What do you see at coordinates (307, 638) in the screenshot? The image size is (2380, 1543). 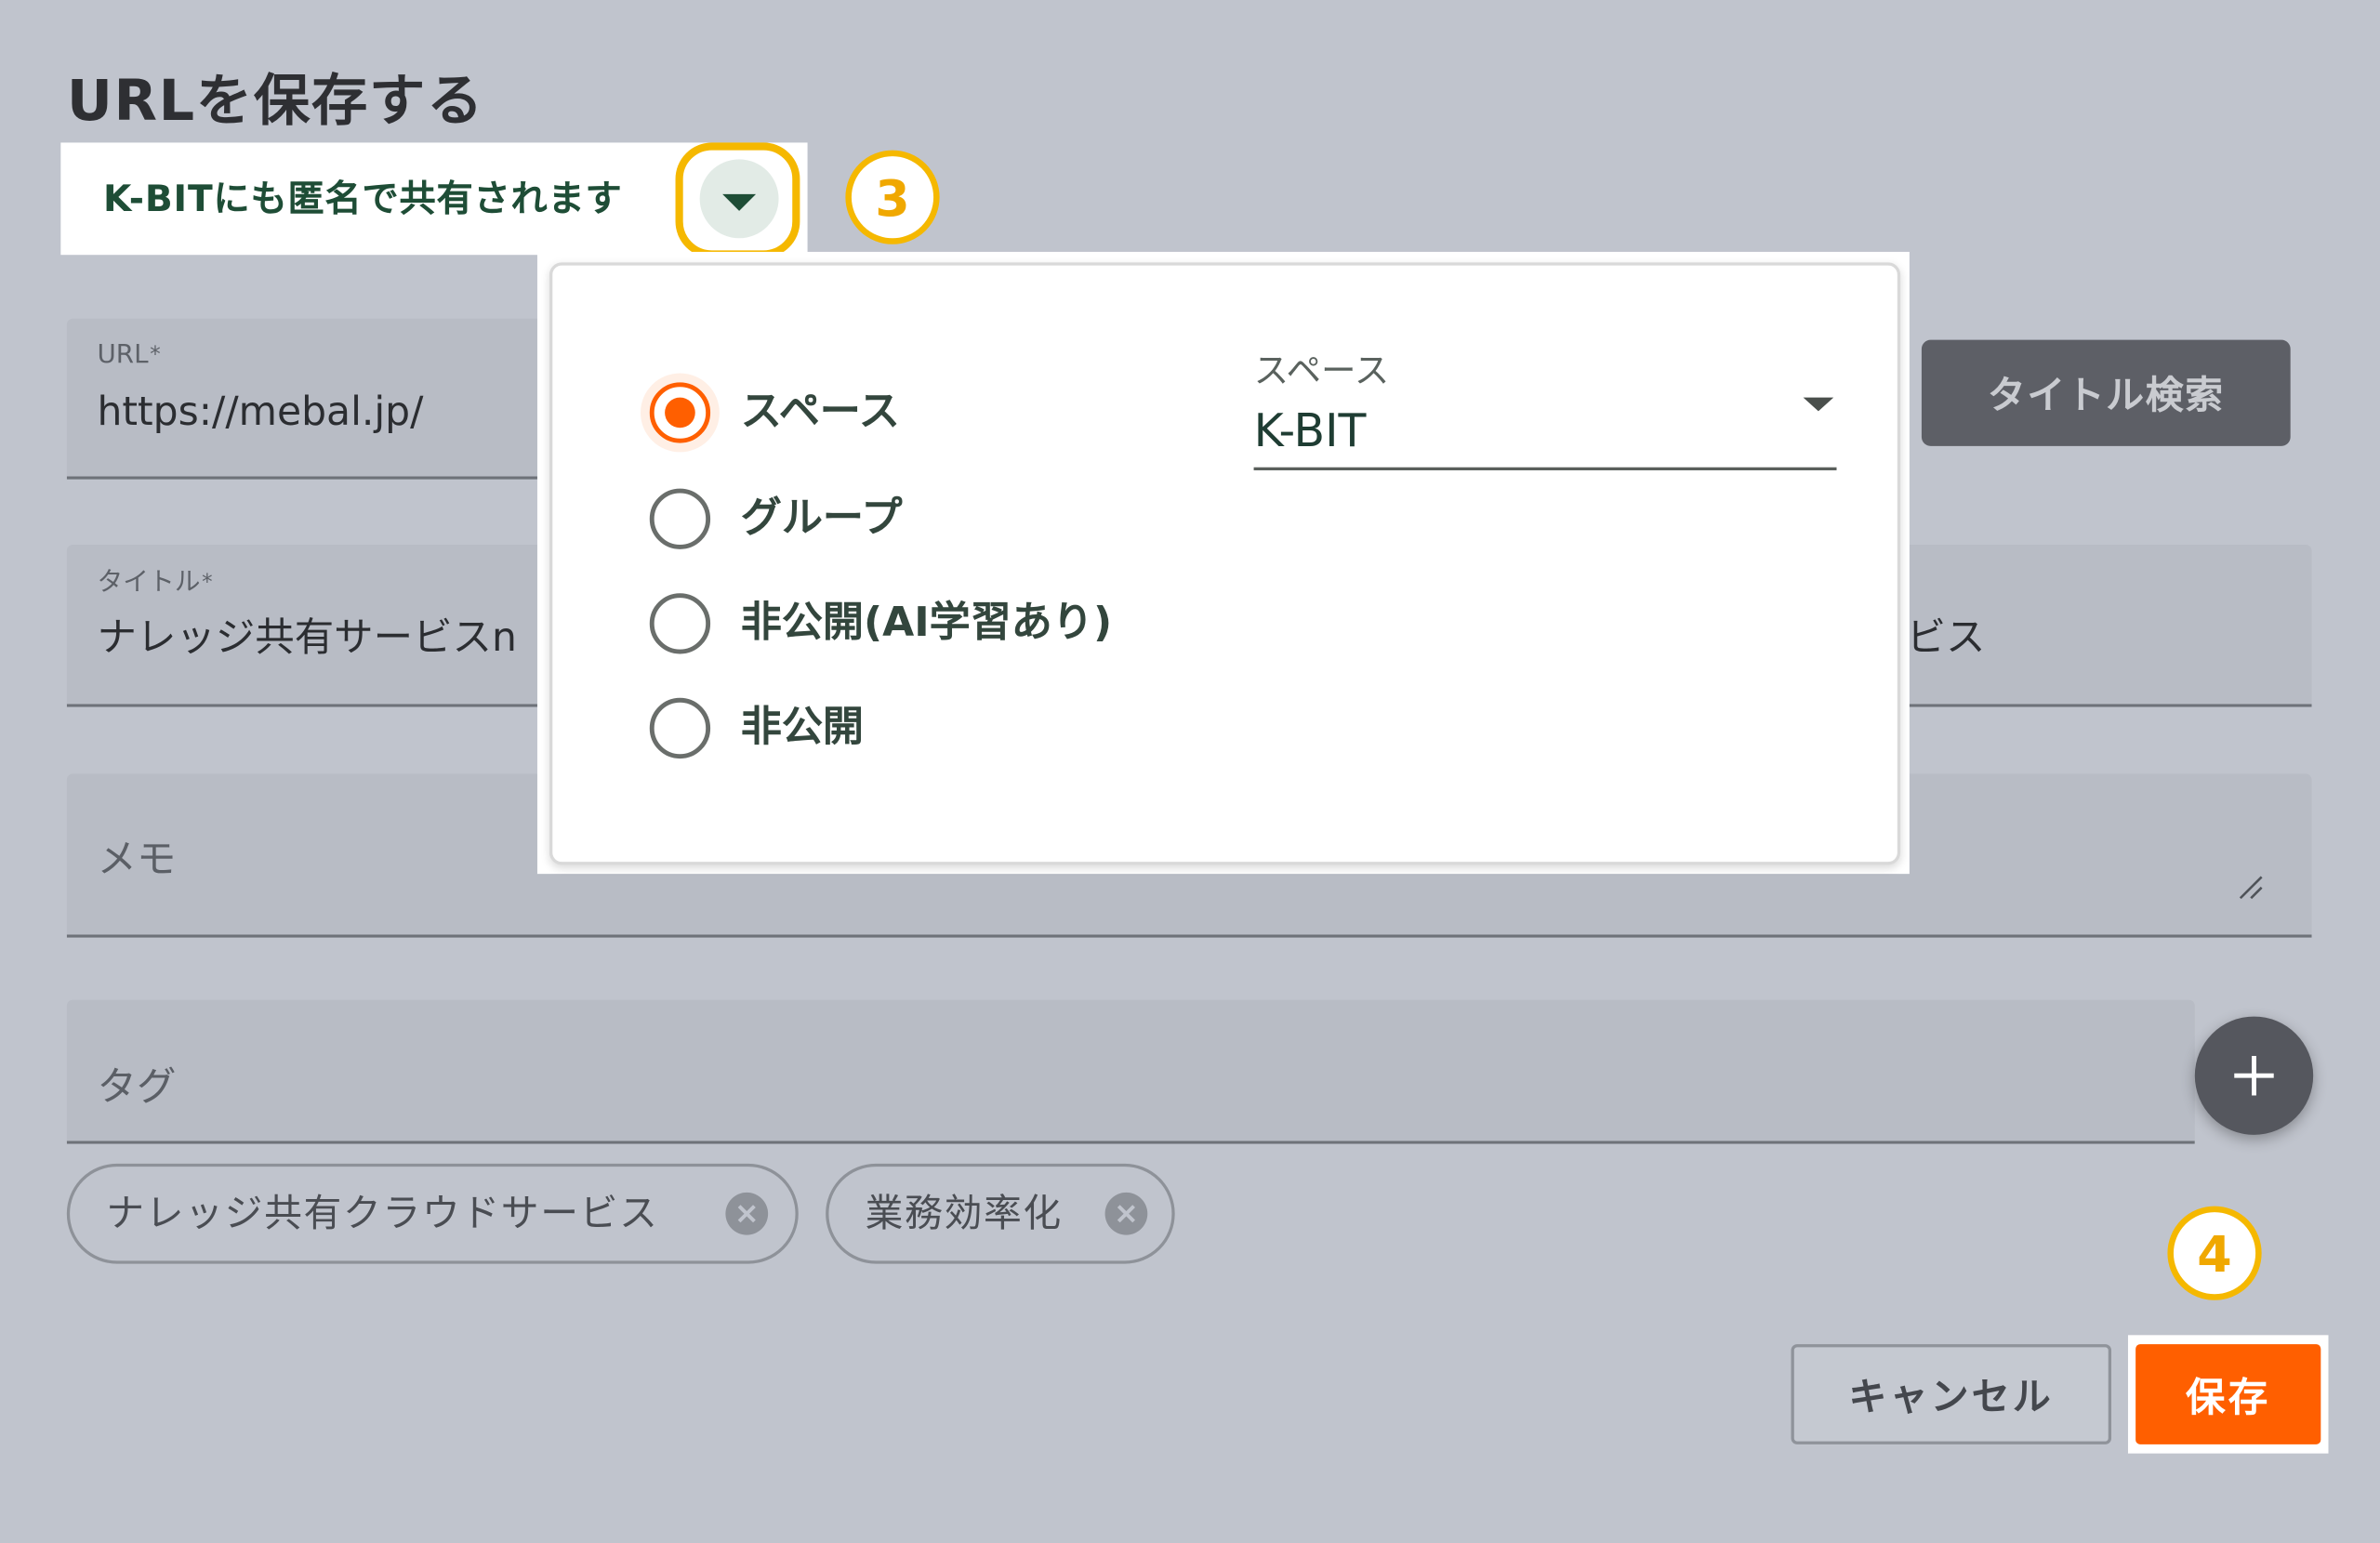 I see `title-field-value: ナレッジ共有サービスn` at bounding box center [307, 638].